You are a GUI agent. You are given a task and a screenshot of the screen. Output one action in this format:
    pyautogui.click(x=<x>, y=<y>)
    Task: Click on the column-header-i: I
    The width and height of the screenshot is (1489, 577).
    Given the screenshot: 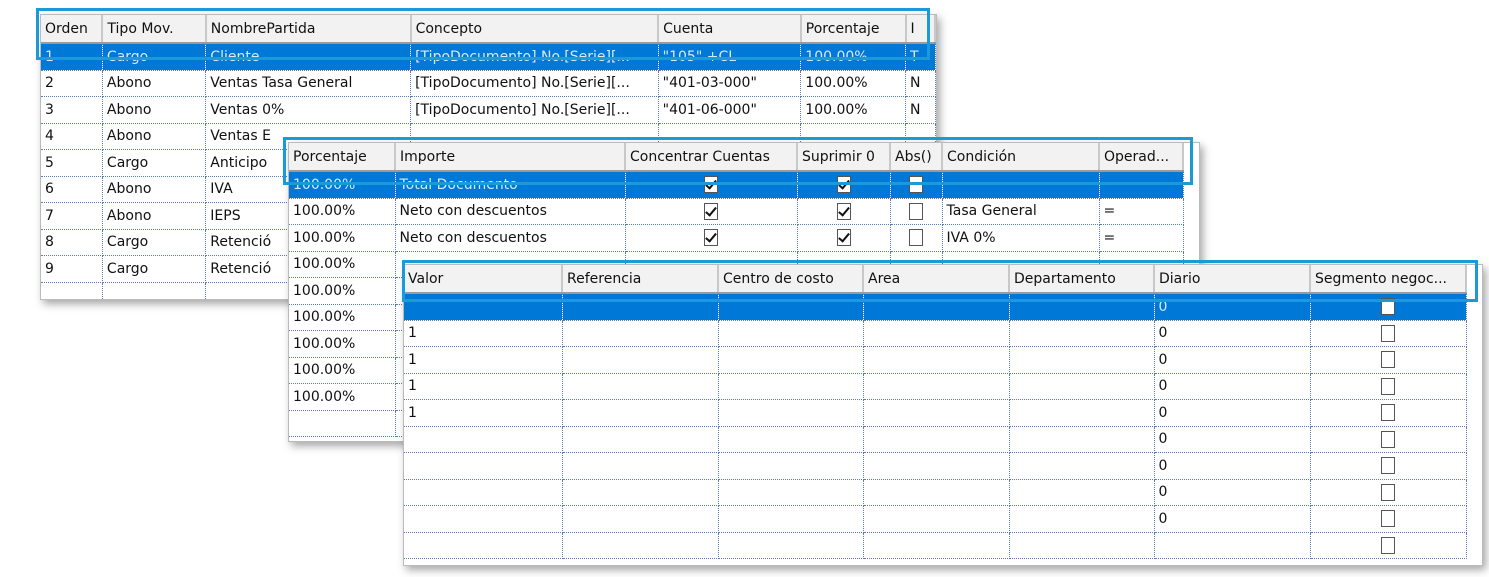 What is the action you would take?
    pyautogui.click(x=920, y=29)
    